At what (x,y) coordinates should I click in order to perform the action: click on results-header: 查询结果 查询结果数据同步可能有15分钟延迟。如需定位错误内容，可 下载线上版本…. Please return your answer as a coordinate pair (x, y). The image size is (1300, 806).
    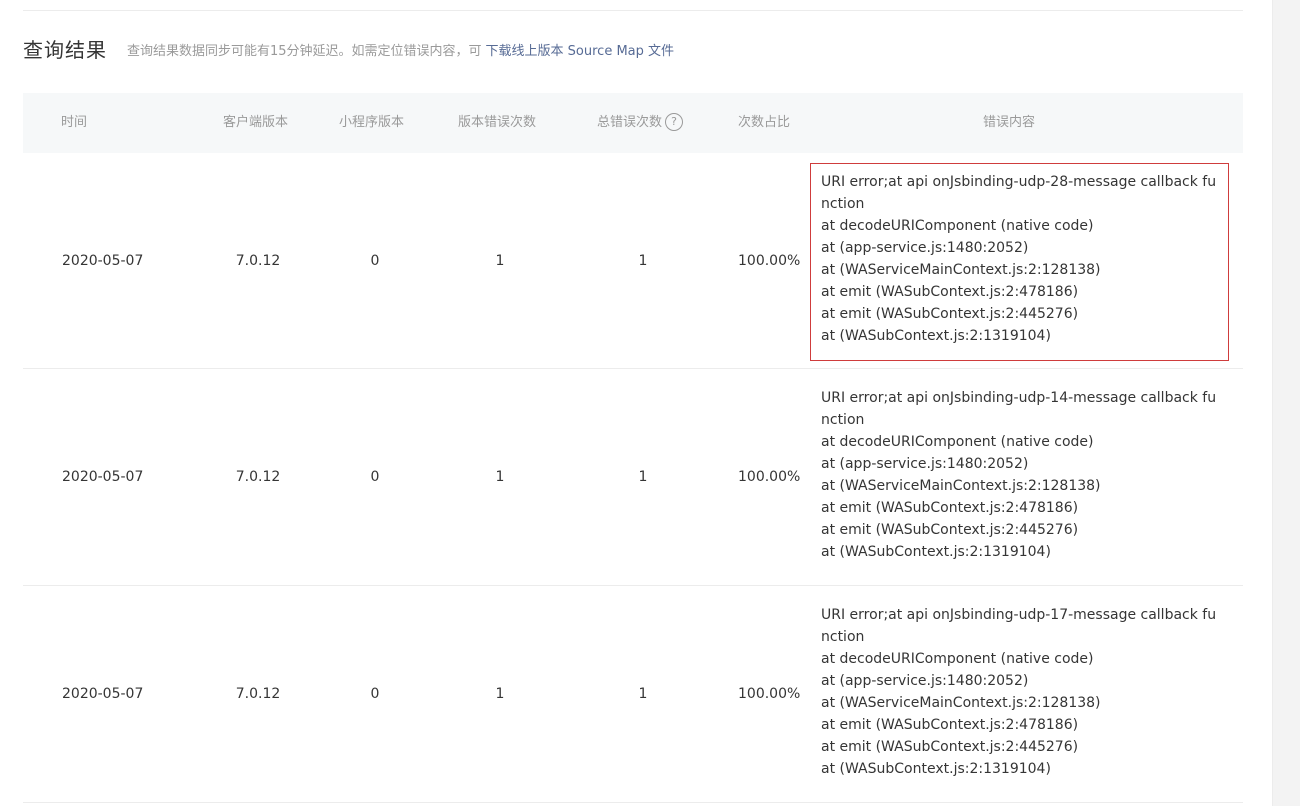
    Looking at the image, I should click on (348, 48).